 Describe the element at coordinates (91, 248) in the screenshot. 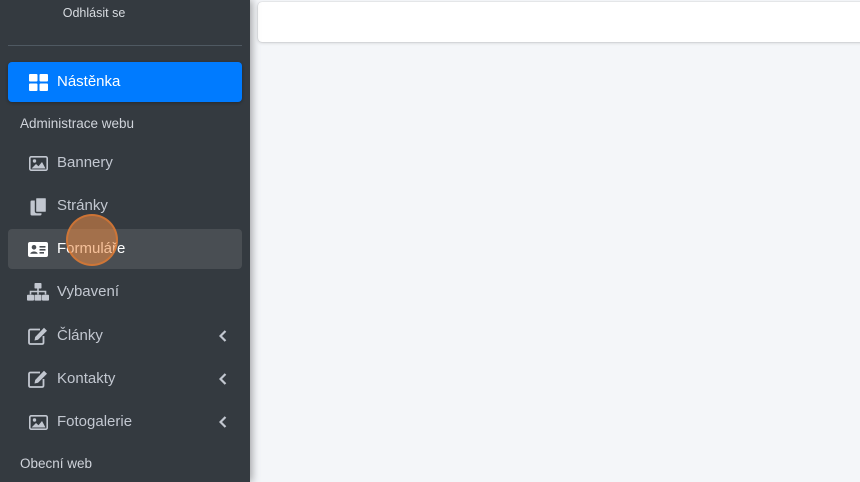

I see `sidebar-item-label: Formuláře` at that location.